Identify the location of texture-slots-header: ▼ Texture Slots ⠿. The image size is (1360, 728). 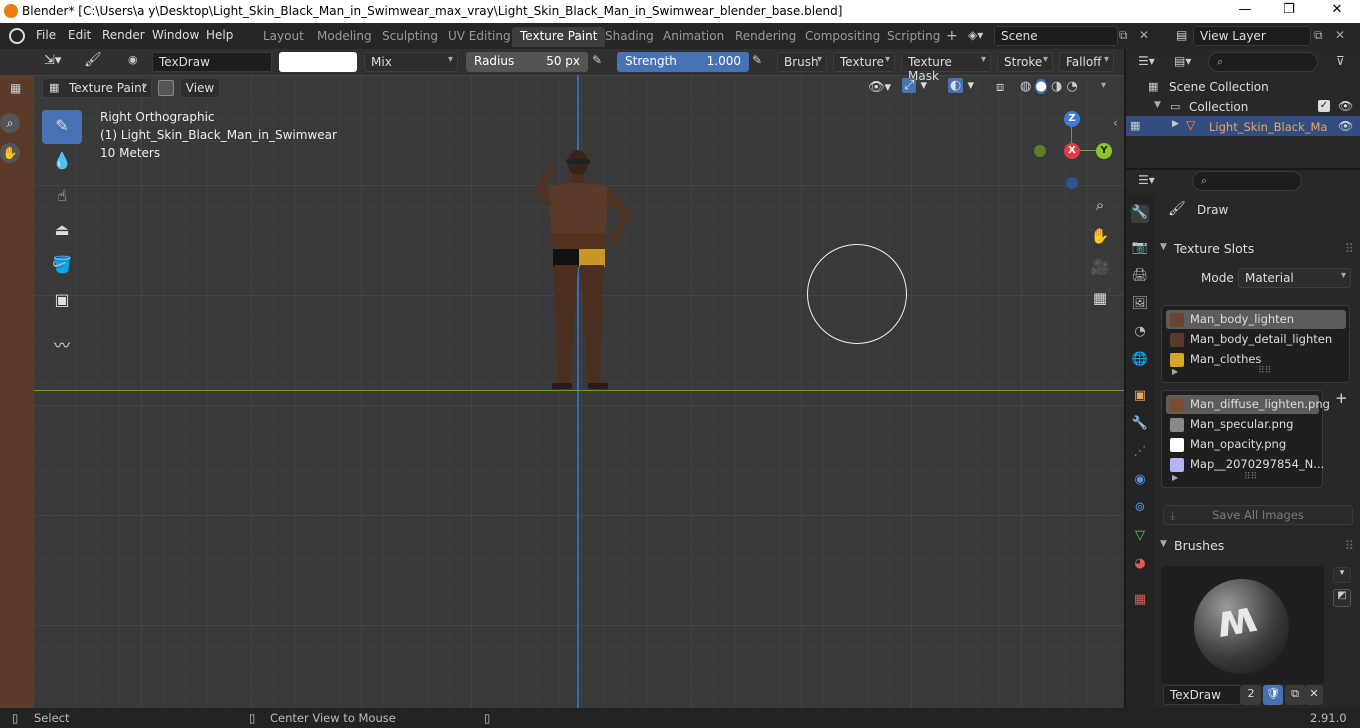
(1256, 249).